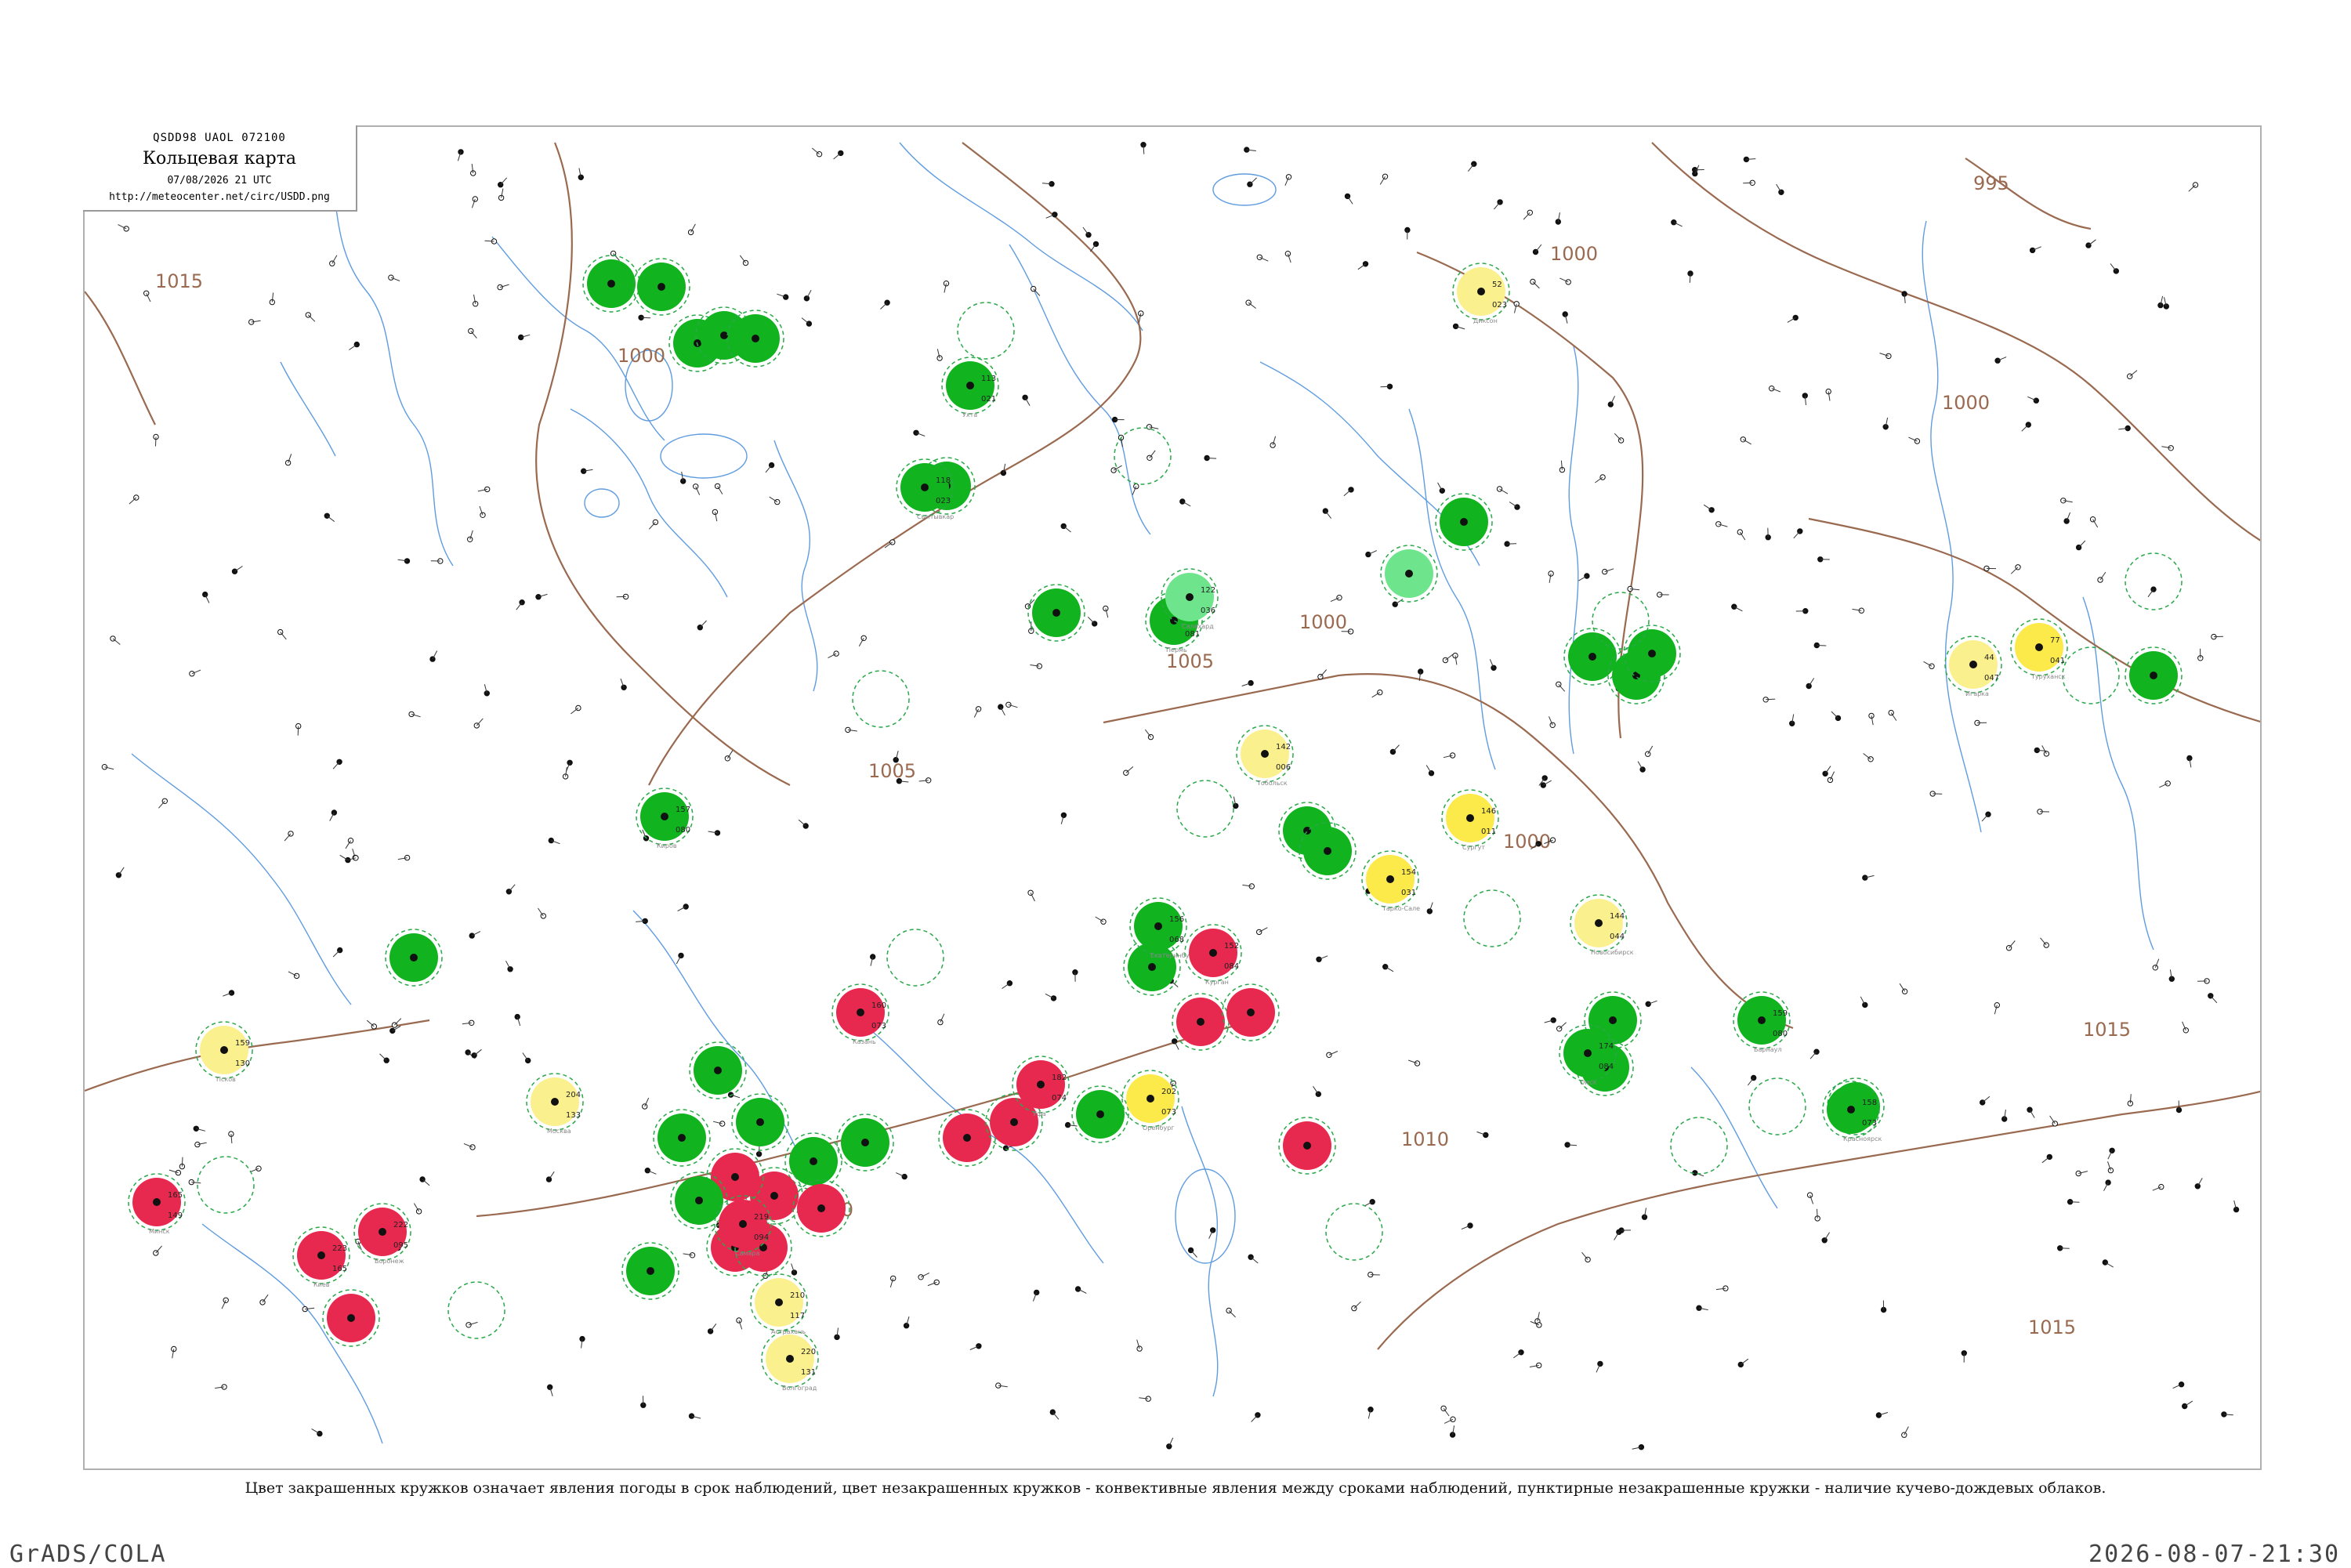 Image resolution: width=2351 pixels, height=1568 pixels. What do you see at coordinates (219, 159) in the screenshot?
I see `map-title: Кольцевая карта` at bounding box center [219, 159].